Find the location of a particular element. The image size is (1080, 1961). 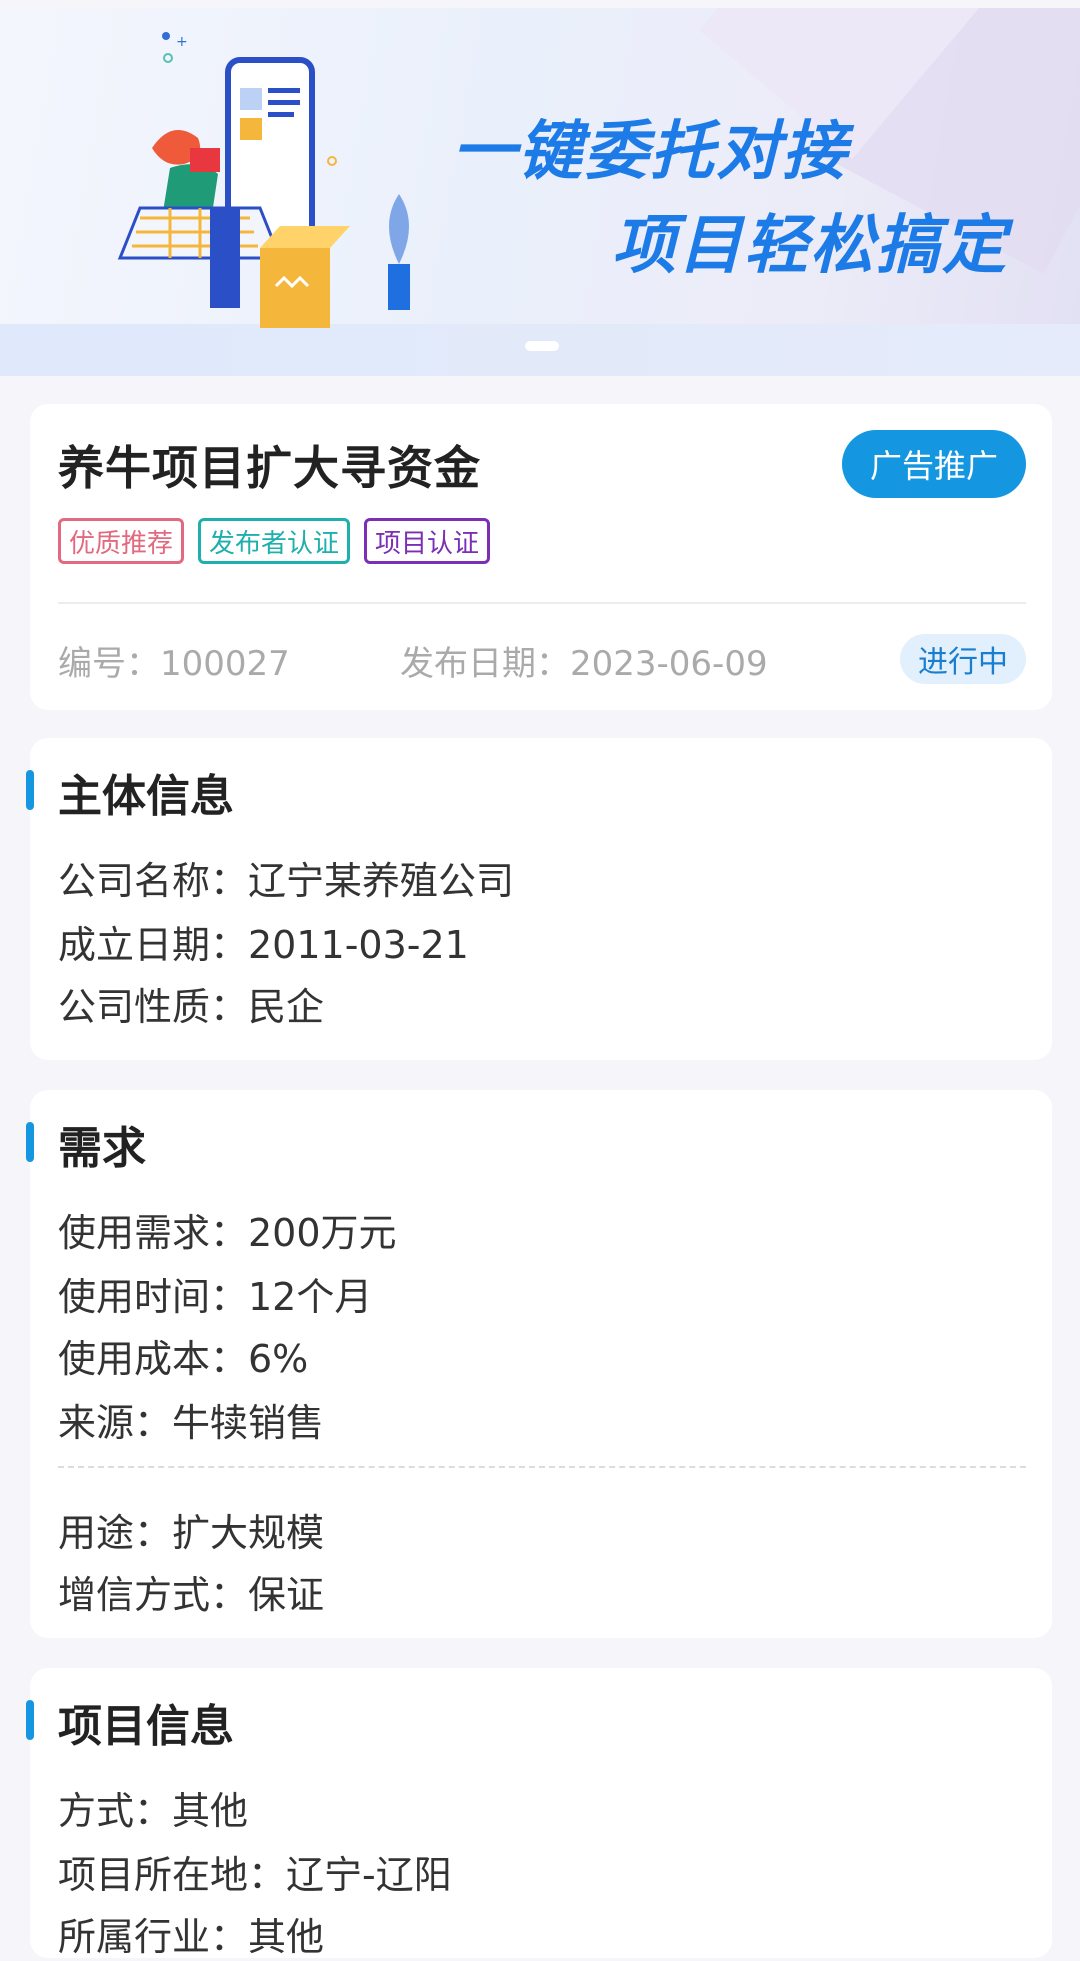

tag-list: 优质推荐 发布者认证 项目认证 is located at coordinates (274, 541).